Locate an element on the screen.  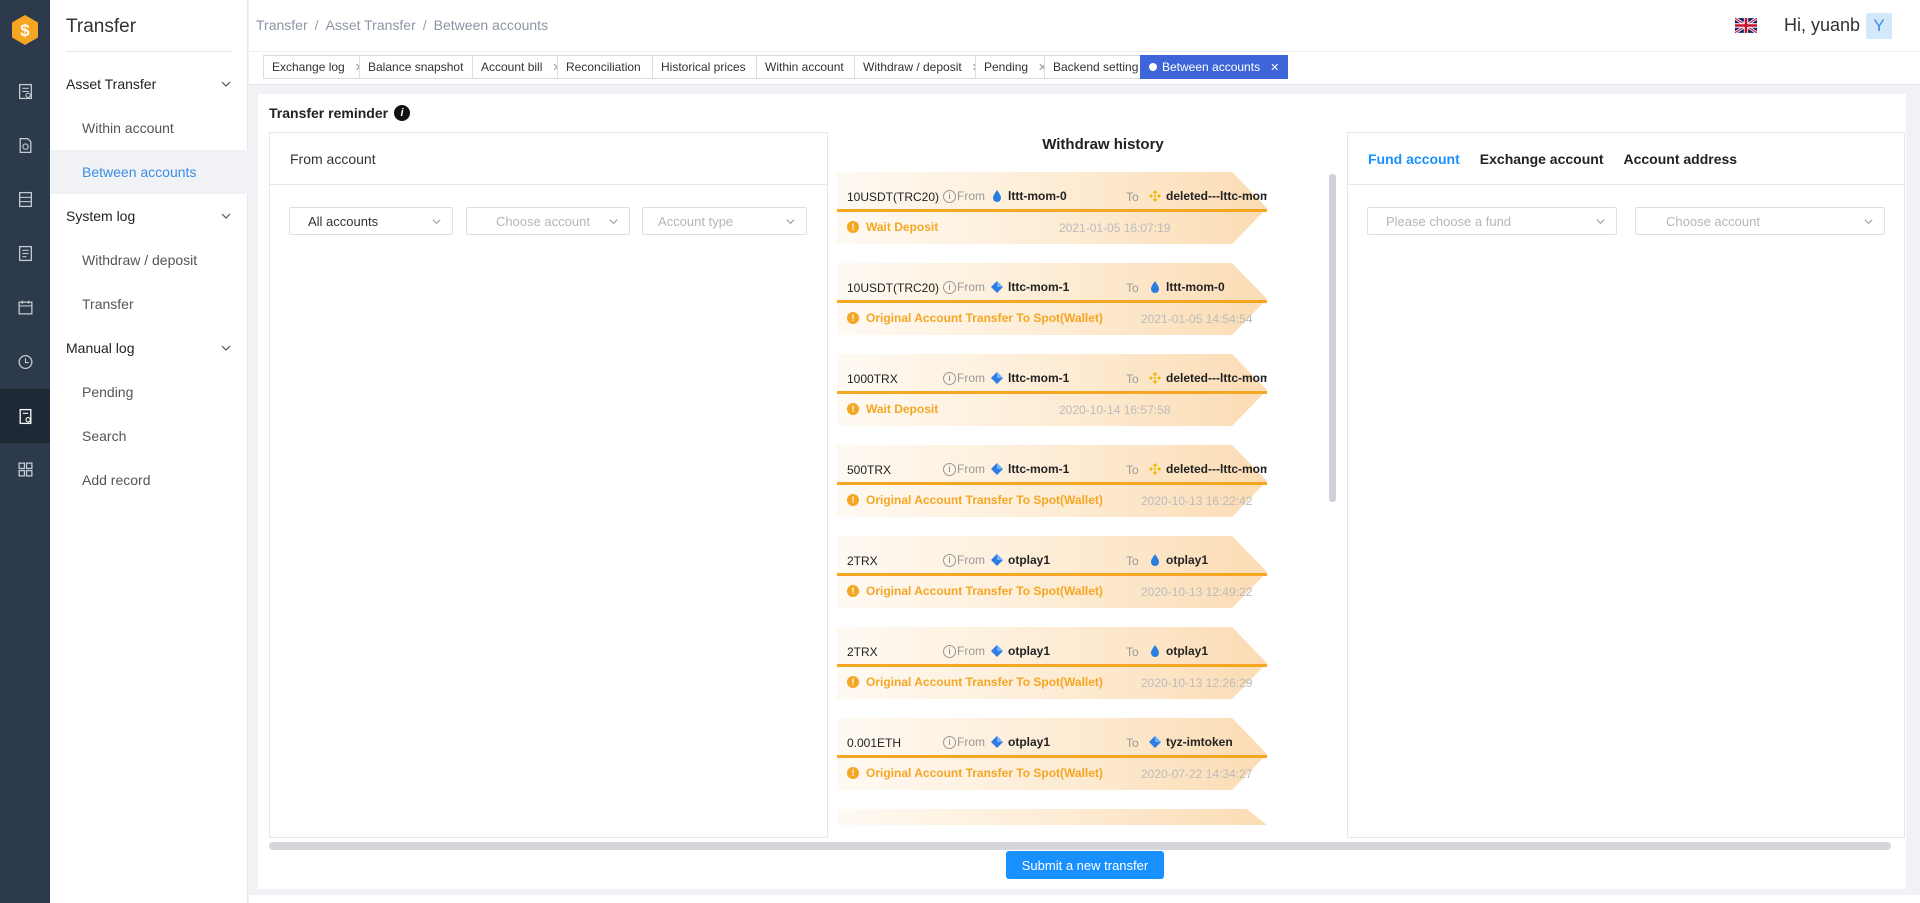
diamond-icon is located at coordinates (997, 378).